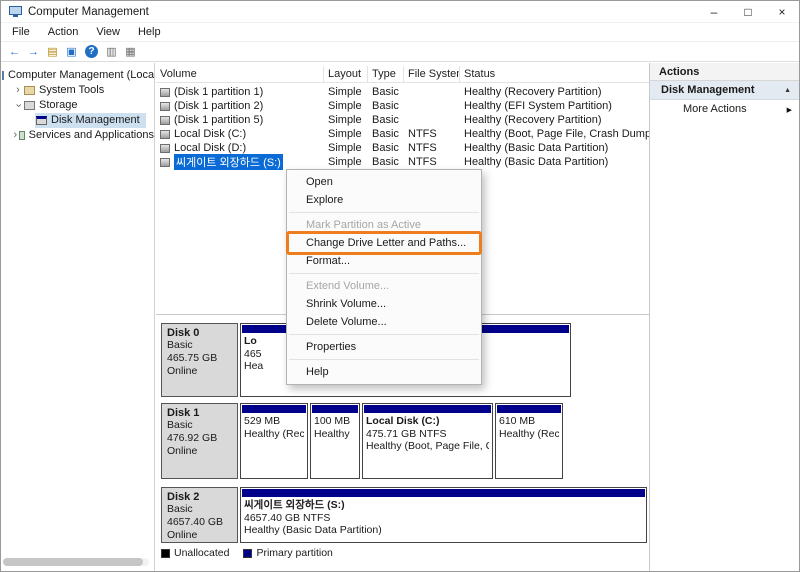 This screenshot has height=572, width=800. I want to click on storage-icon, so click(29, 105).